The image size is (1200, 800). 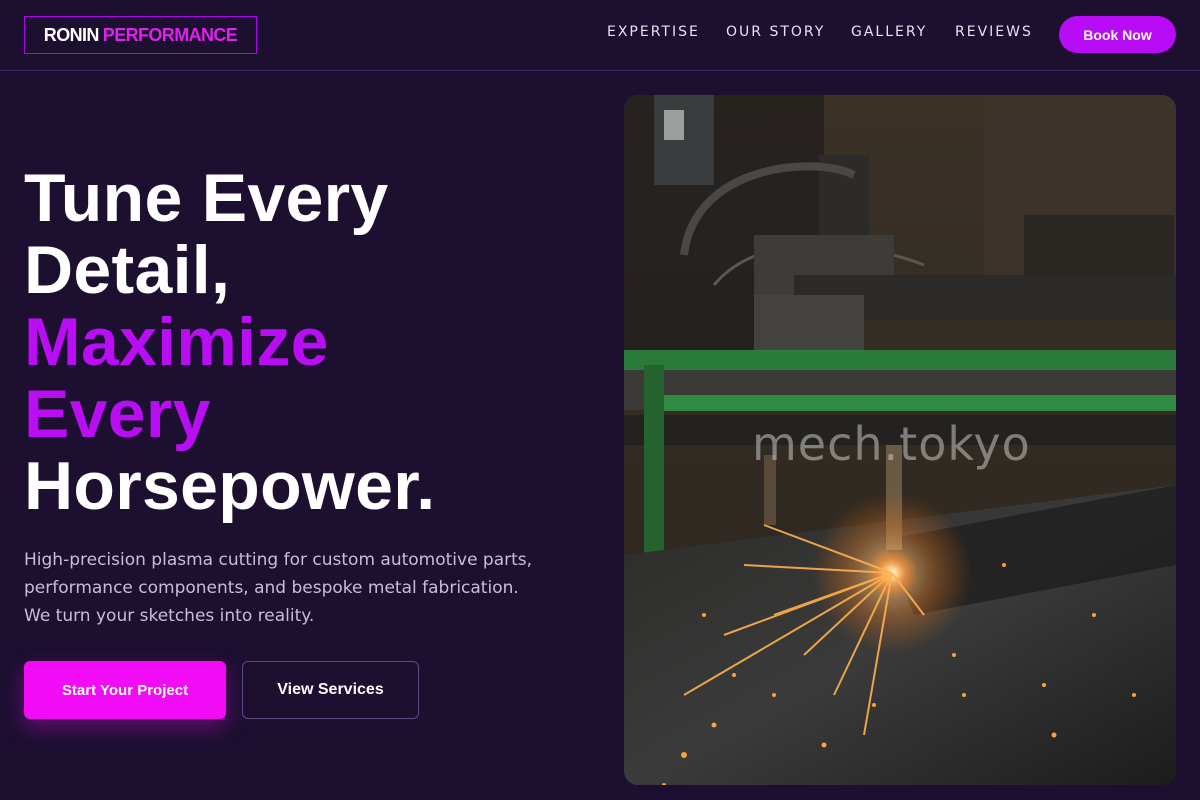 I want to click on nav-item-reviews: REVIEWS, so click(x=994, y=32).